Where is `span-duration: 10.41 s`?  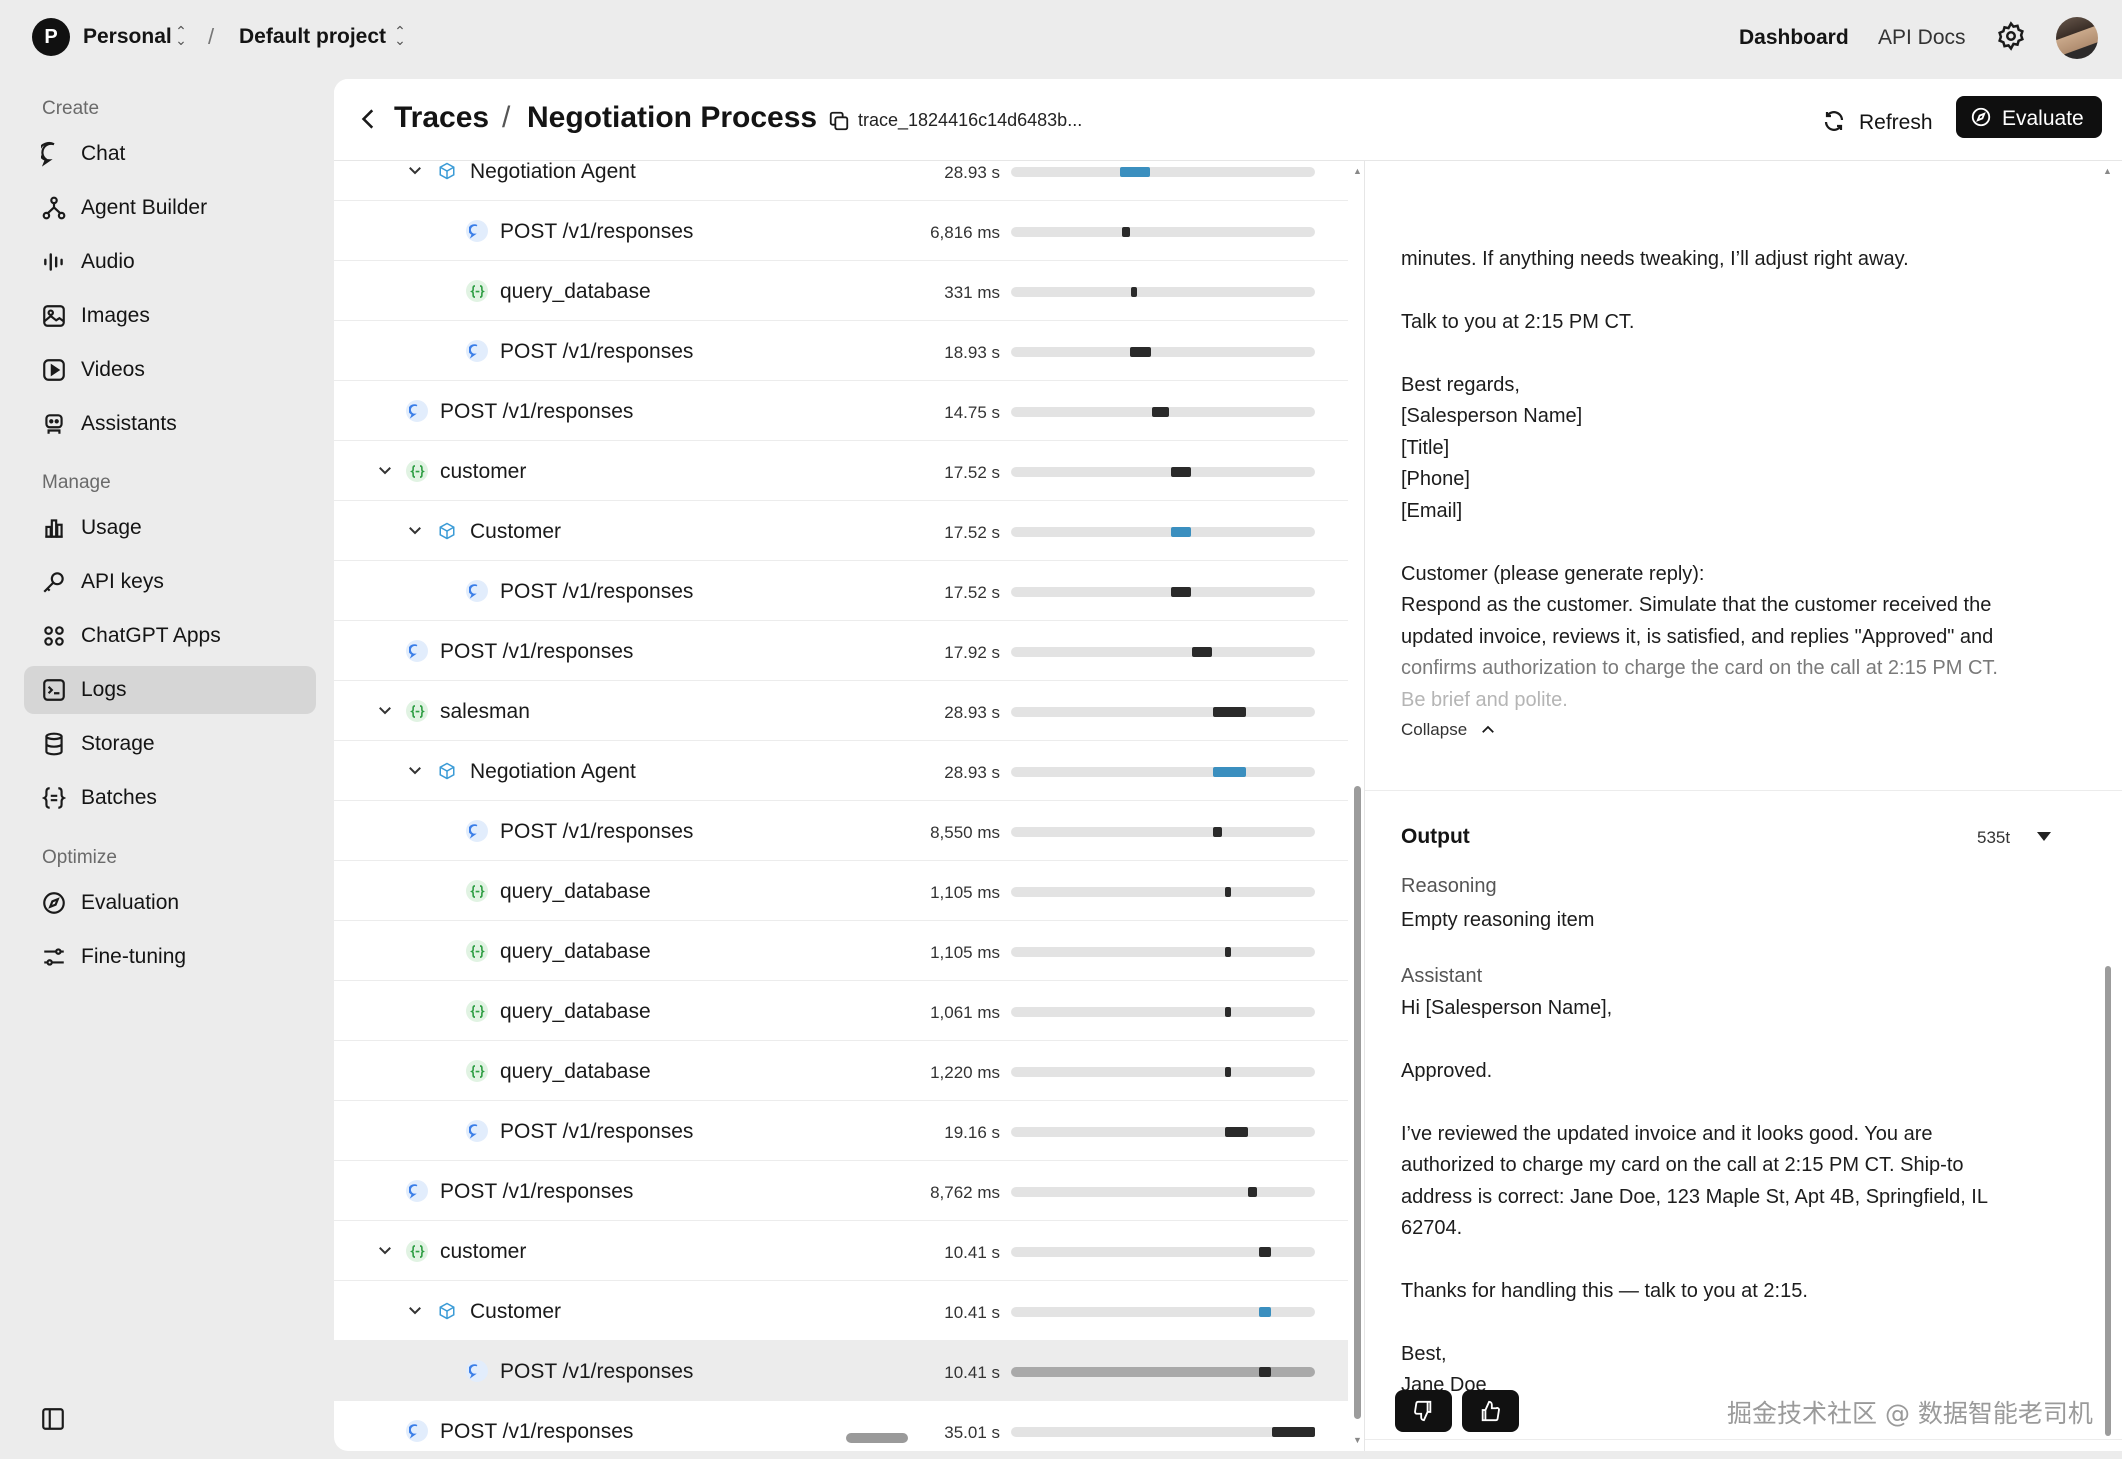 span-duration: 10.41 s is located at coordinates (972, 1372).